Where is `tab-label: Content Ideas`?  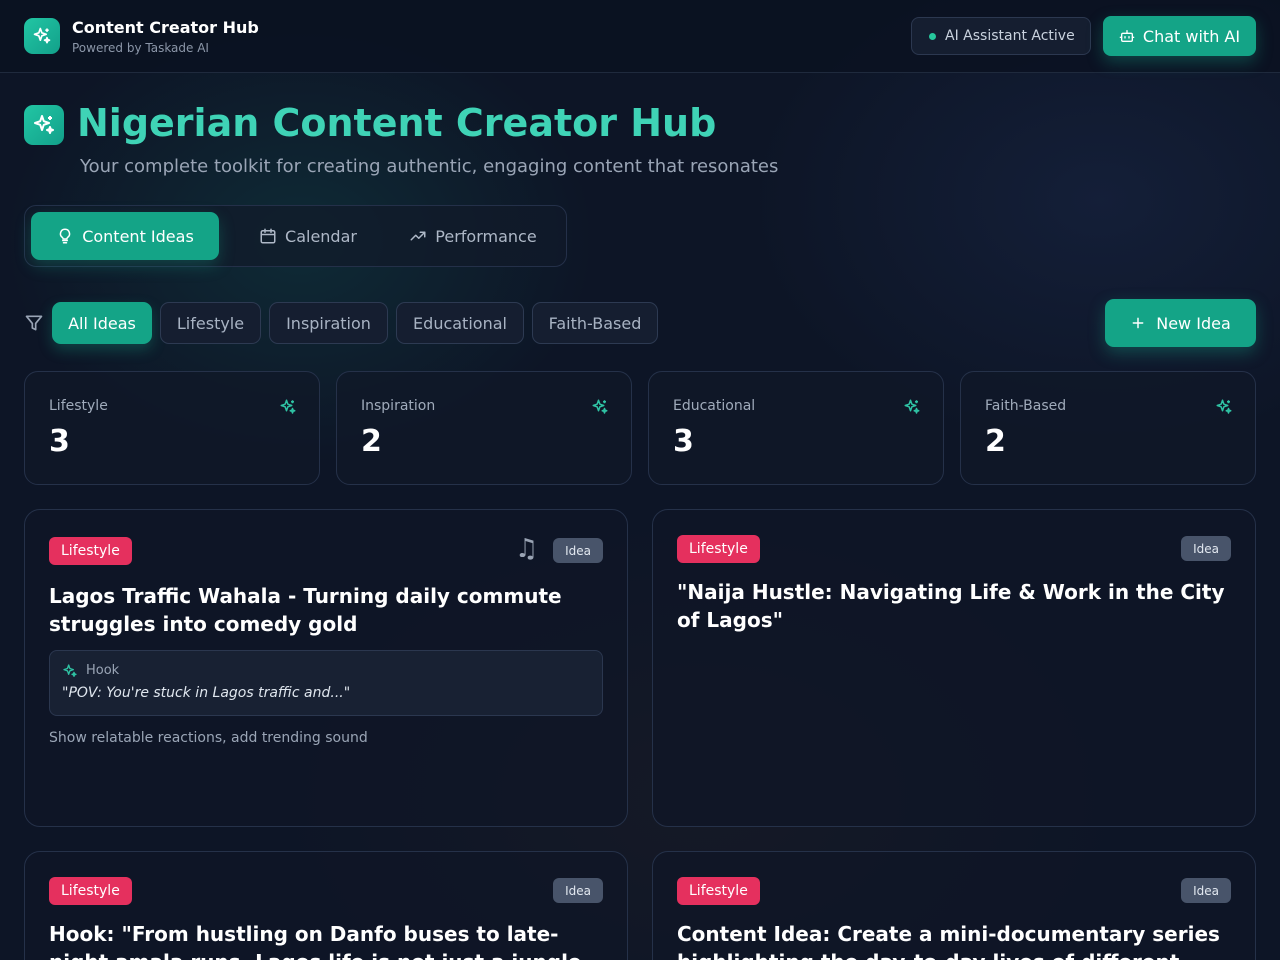
tab-label: Content Ideas is located at coordinates (138, 236).